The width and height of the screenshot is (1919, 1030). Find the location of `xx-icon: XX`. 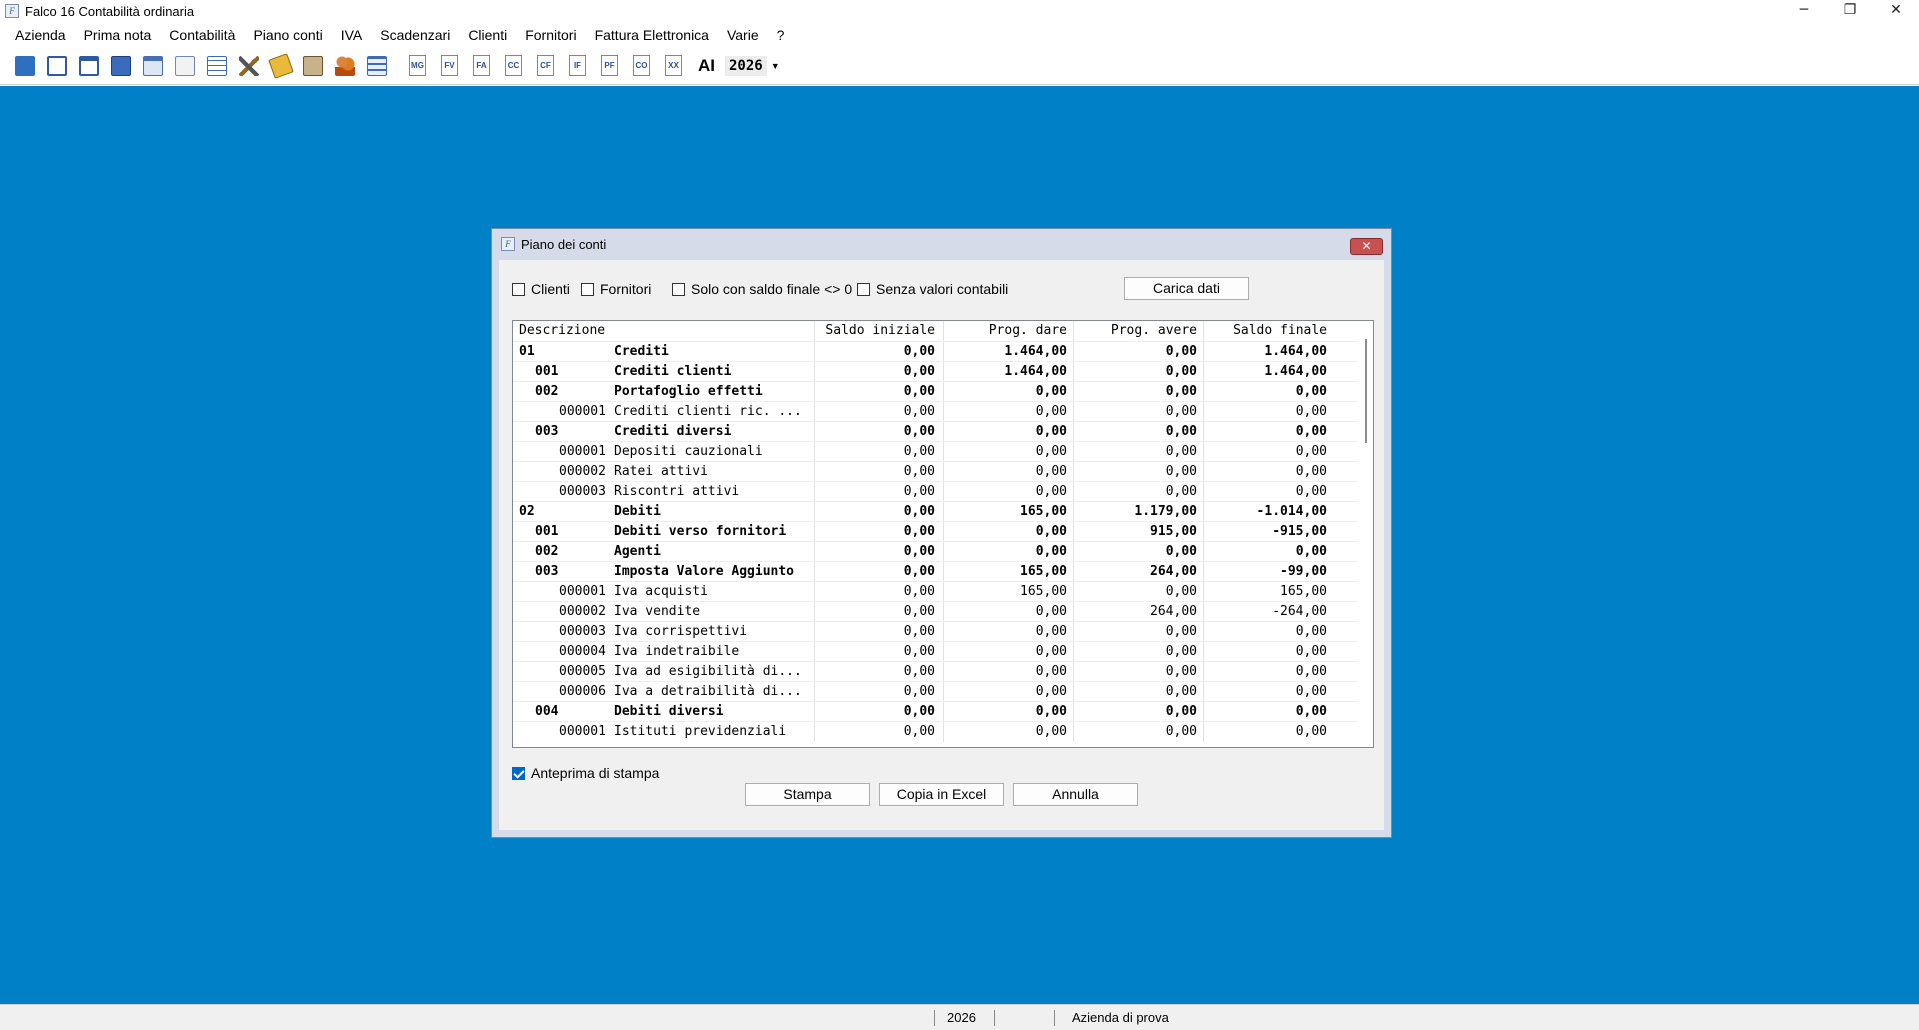

xx-icon: XX is located at coordinates (673, 66).